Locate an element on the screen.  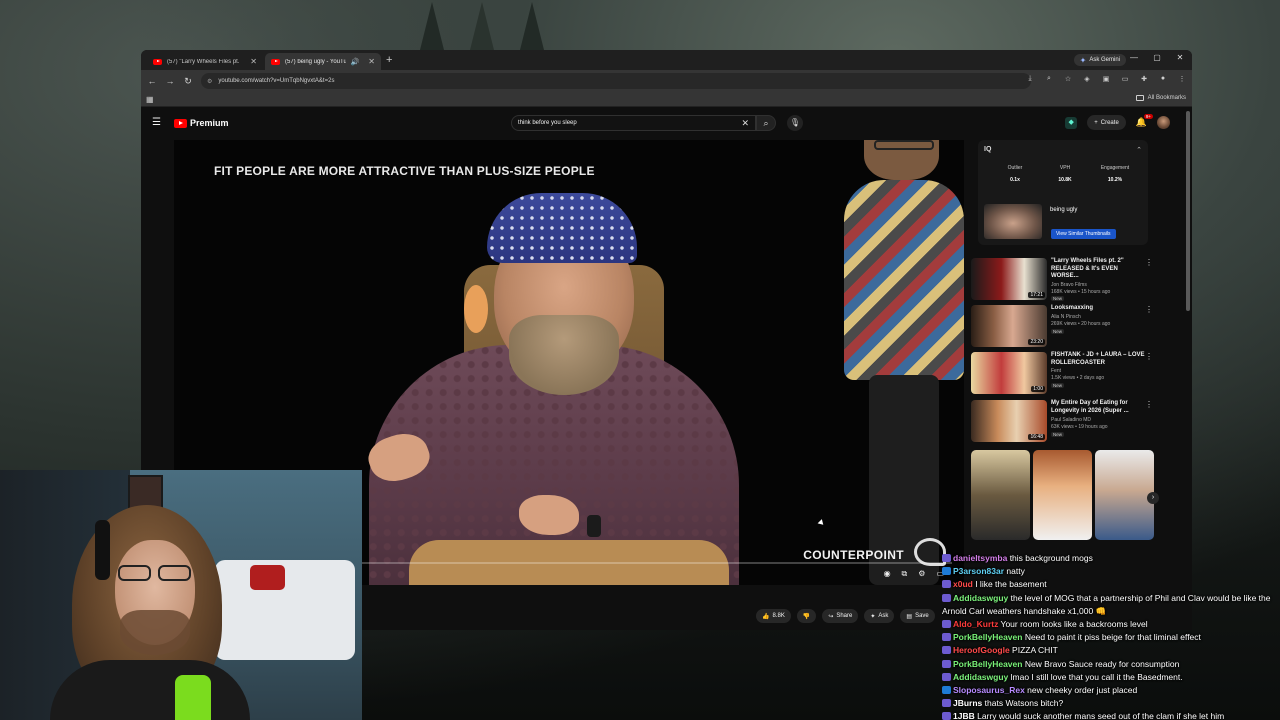
back-icon: ← is located at coordinates (152, 81).